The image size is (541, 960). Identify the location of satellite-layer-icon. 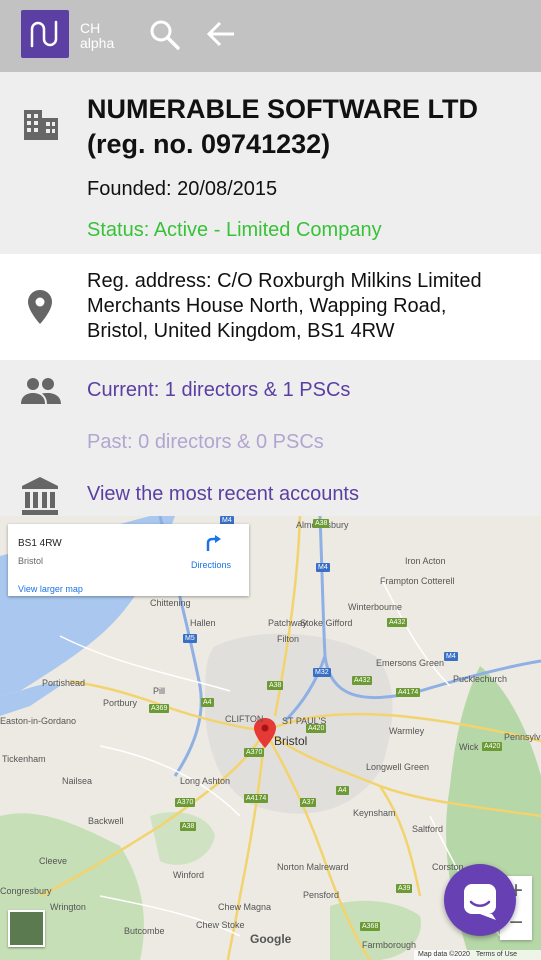
(26, 928).